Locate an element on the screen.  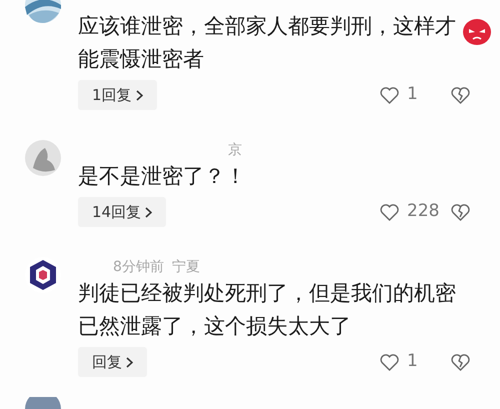
comment-meta: 京 is located at coordinates (235, 150).